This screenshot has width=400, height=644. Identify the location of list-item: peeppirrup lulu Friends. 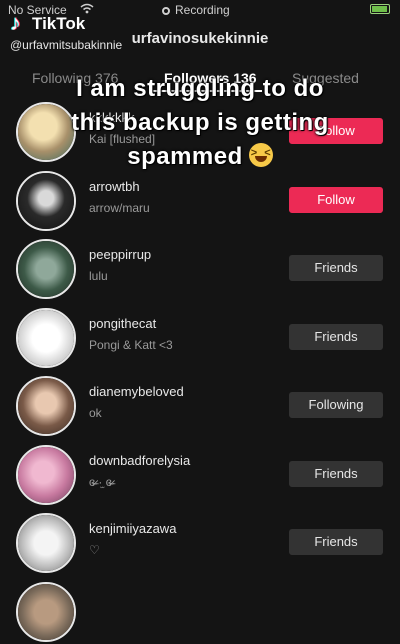
(200, 267).